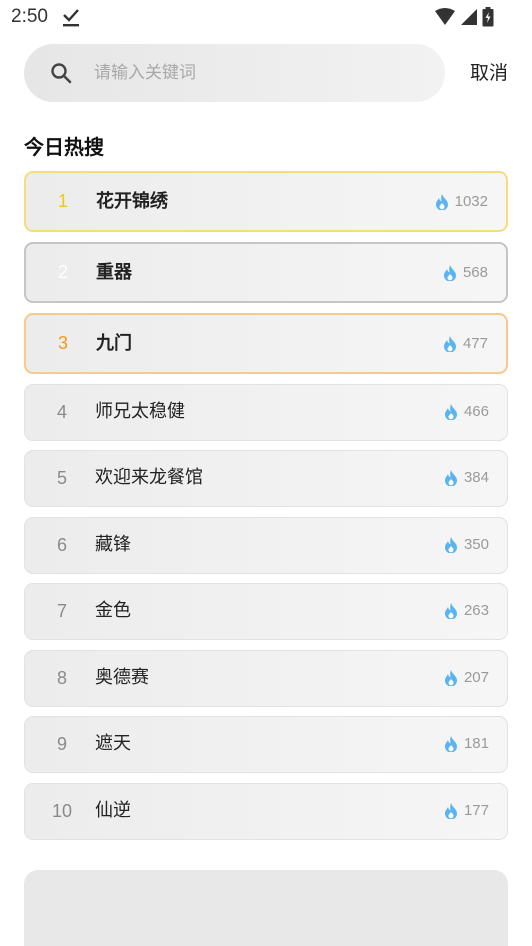 This screenshot has width=532, height=946. What do you see at coordinates (61, 75) in the screenshot?
I see `search-icon` at bounding box center [61, 75].